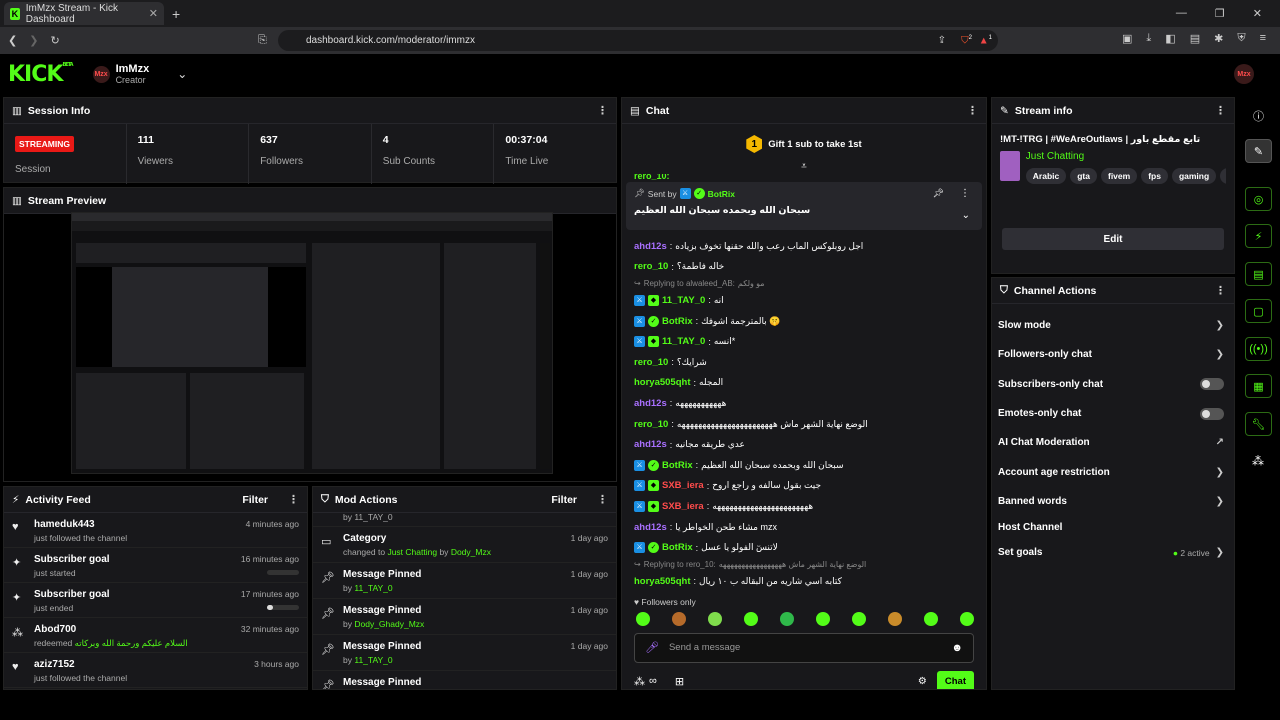  What do you see at coordinates (1113, 442) in the screenshot?
I see `ai-moderation-row: AI Chat Moderation ↗` at bounding box center [1113, 442].